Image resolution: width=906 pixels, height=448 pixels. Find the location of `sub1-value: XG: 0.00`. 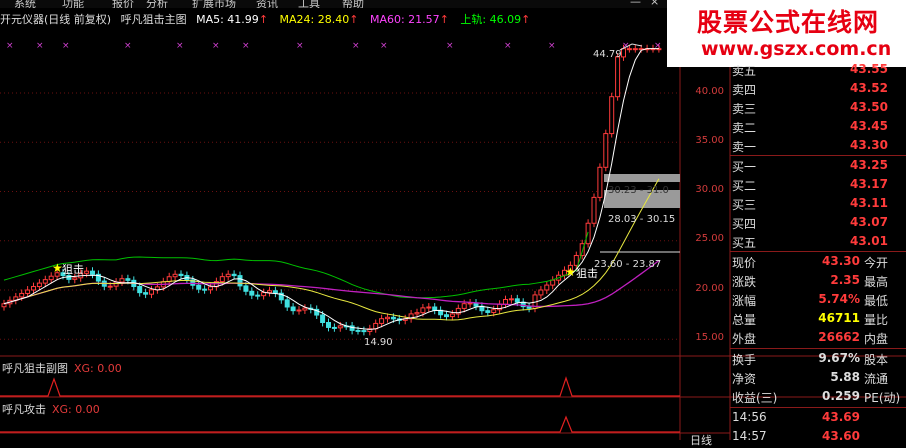

sub1-value: XG: 0.00 is located at coordinates (98, 368).